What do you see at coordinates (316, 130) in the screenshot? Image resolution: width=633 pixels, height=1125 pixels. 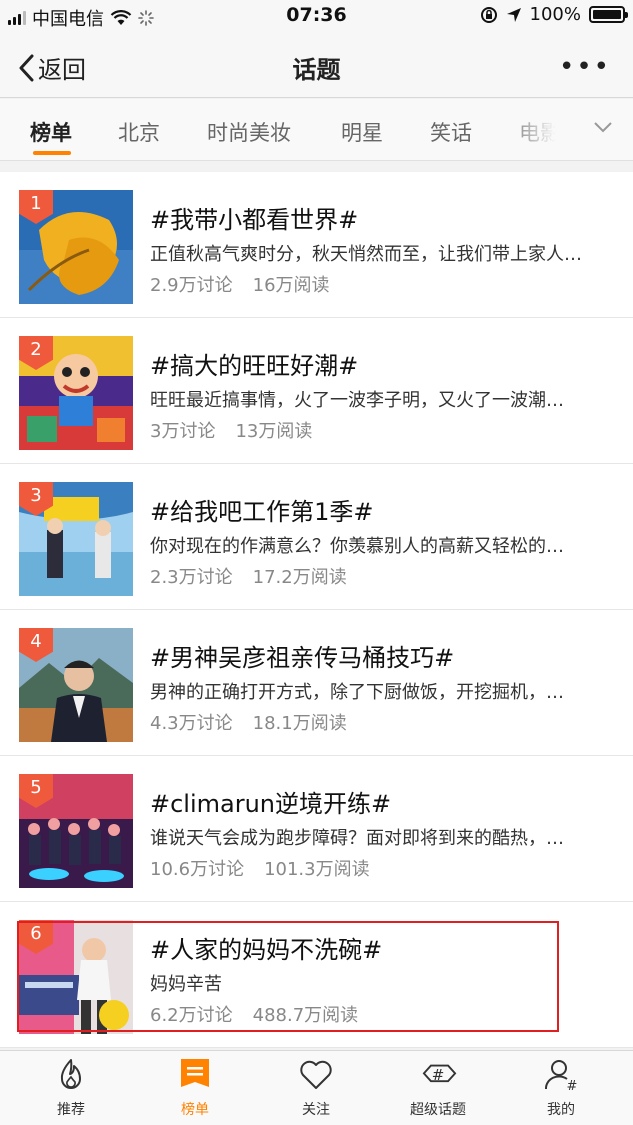 I see `category-tabs: 榜单 北京 时尚美妆 明星 笑话 电影` at bounding box center [316, 130].